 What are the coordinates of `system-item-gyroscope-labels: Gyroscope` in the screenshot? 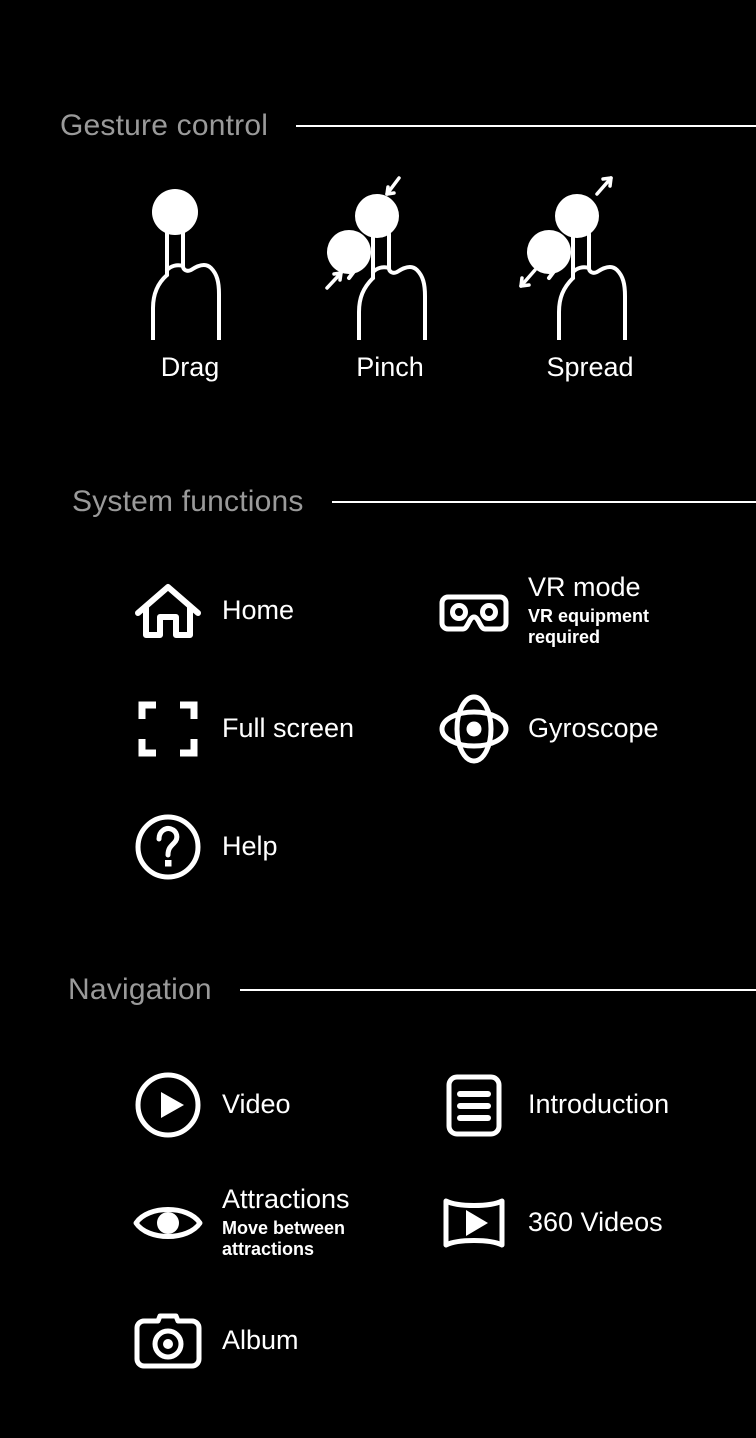 It's located at (593, 728).